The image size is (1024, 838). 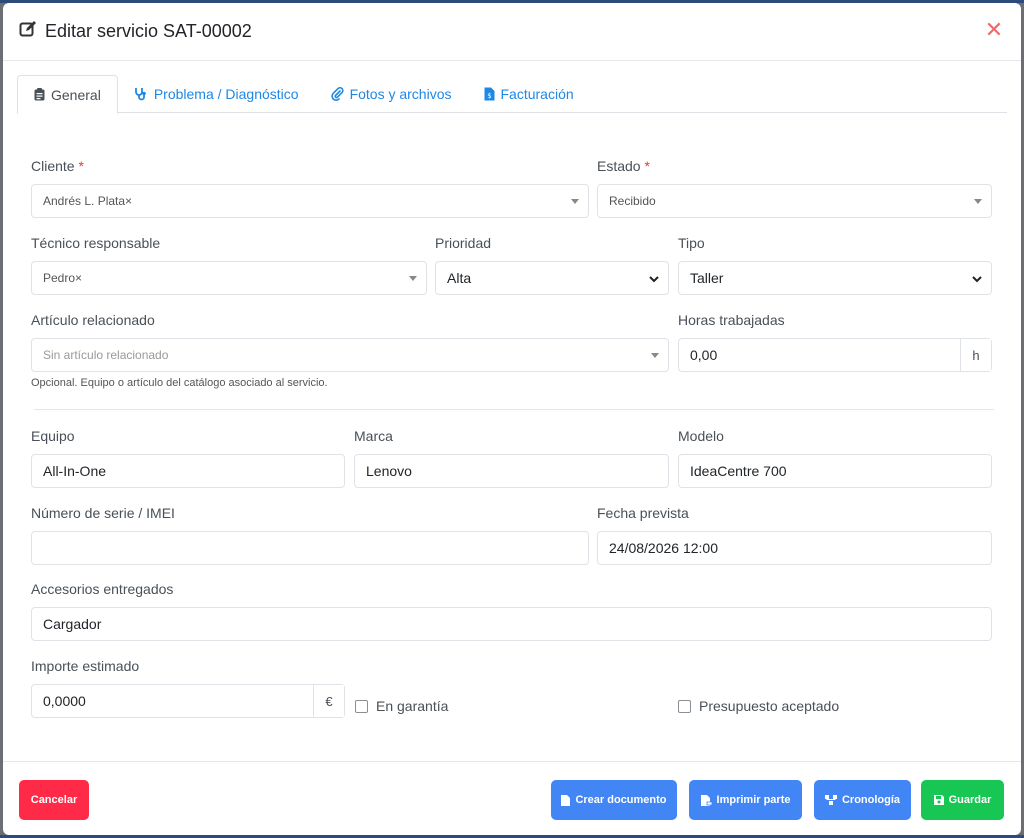 What do you see at coordinates (835, 278) in the screenshot?
I see `tipo-select: Taller` at bounding box center [835, 278].